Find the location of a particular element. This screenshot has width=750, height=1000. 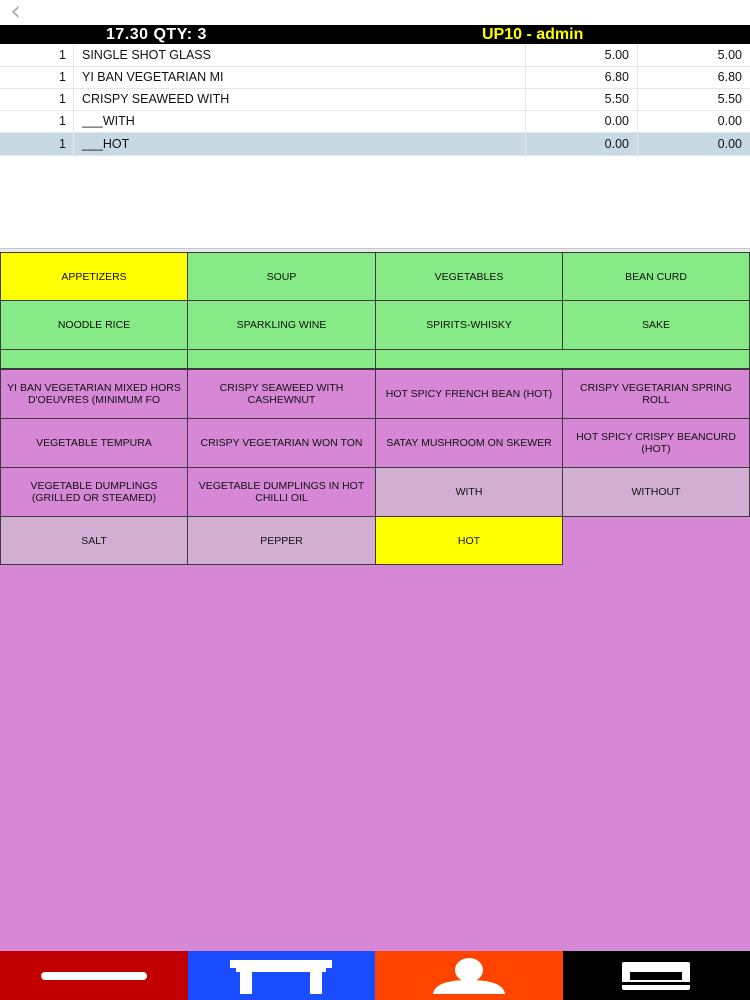

item-label: HOT SPICY CRISPY BEANCURD (HOT) is located at coordinates (656, 443).